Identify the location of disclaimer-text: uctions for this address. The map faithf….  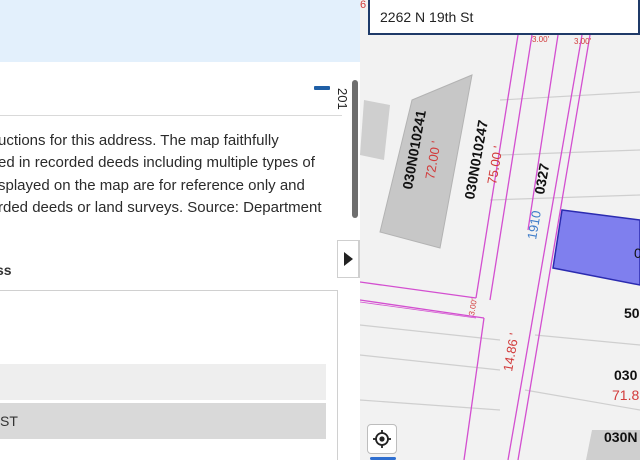
(171, 174).